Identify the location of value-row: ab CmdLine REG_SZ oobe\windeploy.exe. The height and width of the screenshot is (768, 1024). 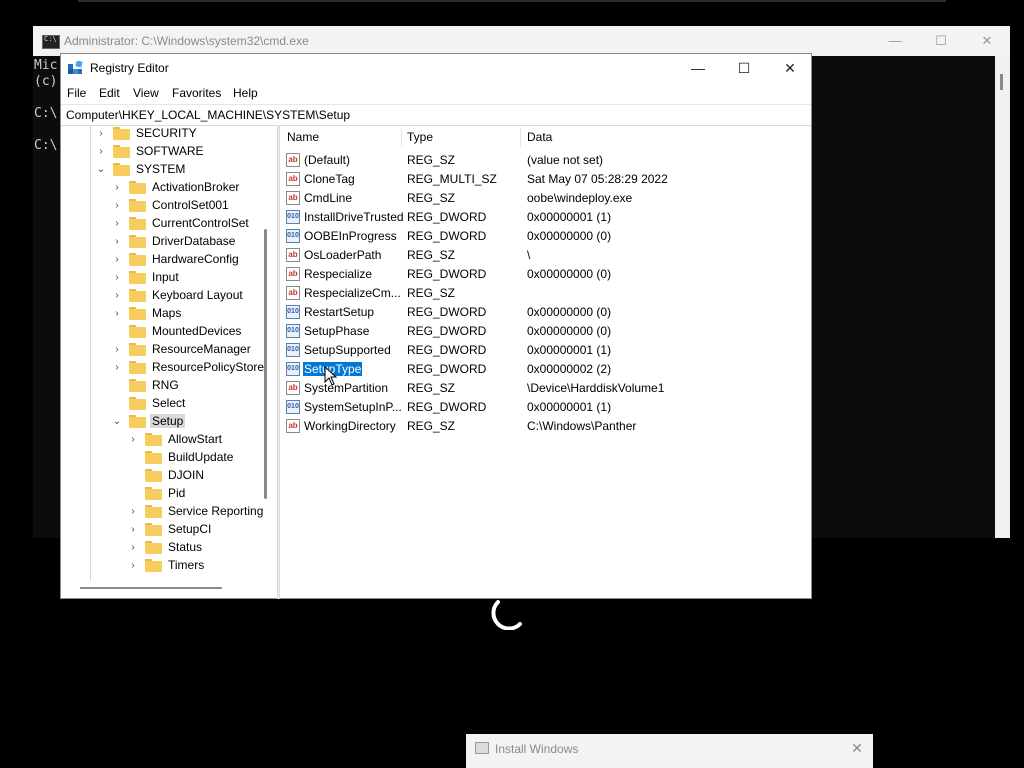
(546, 198).